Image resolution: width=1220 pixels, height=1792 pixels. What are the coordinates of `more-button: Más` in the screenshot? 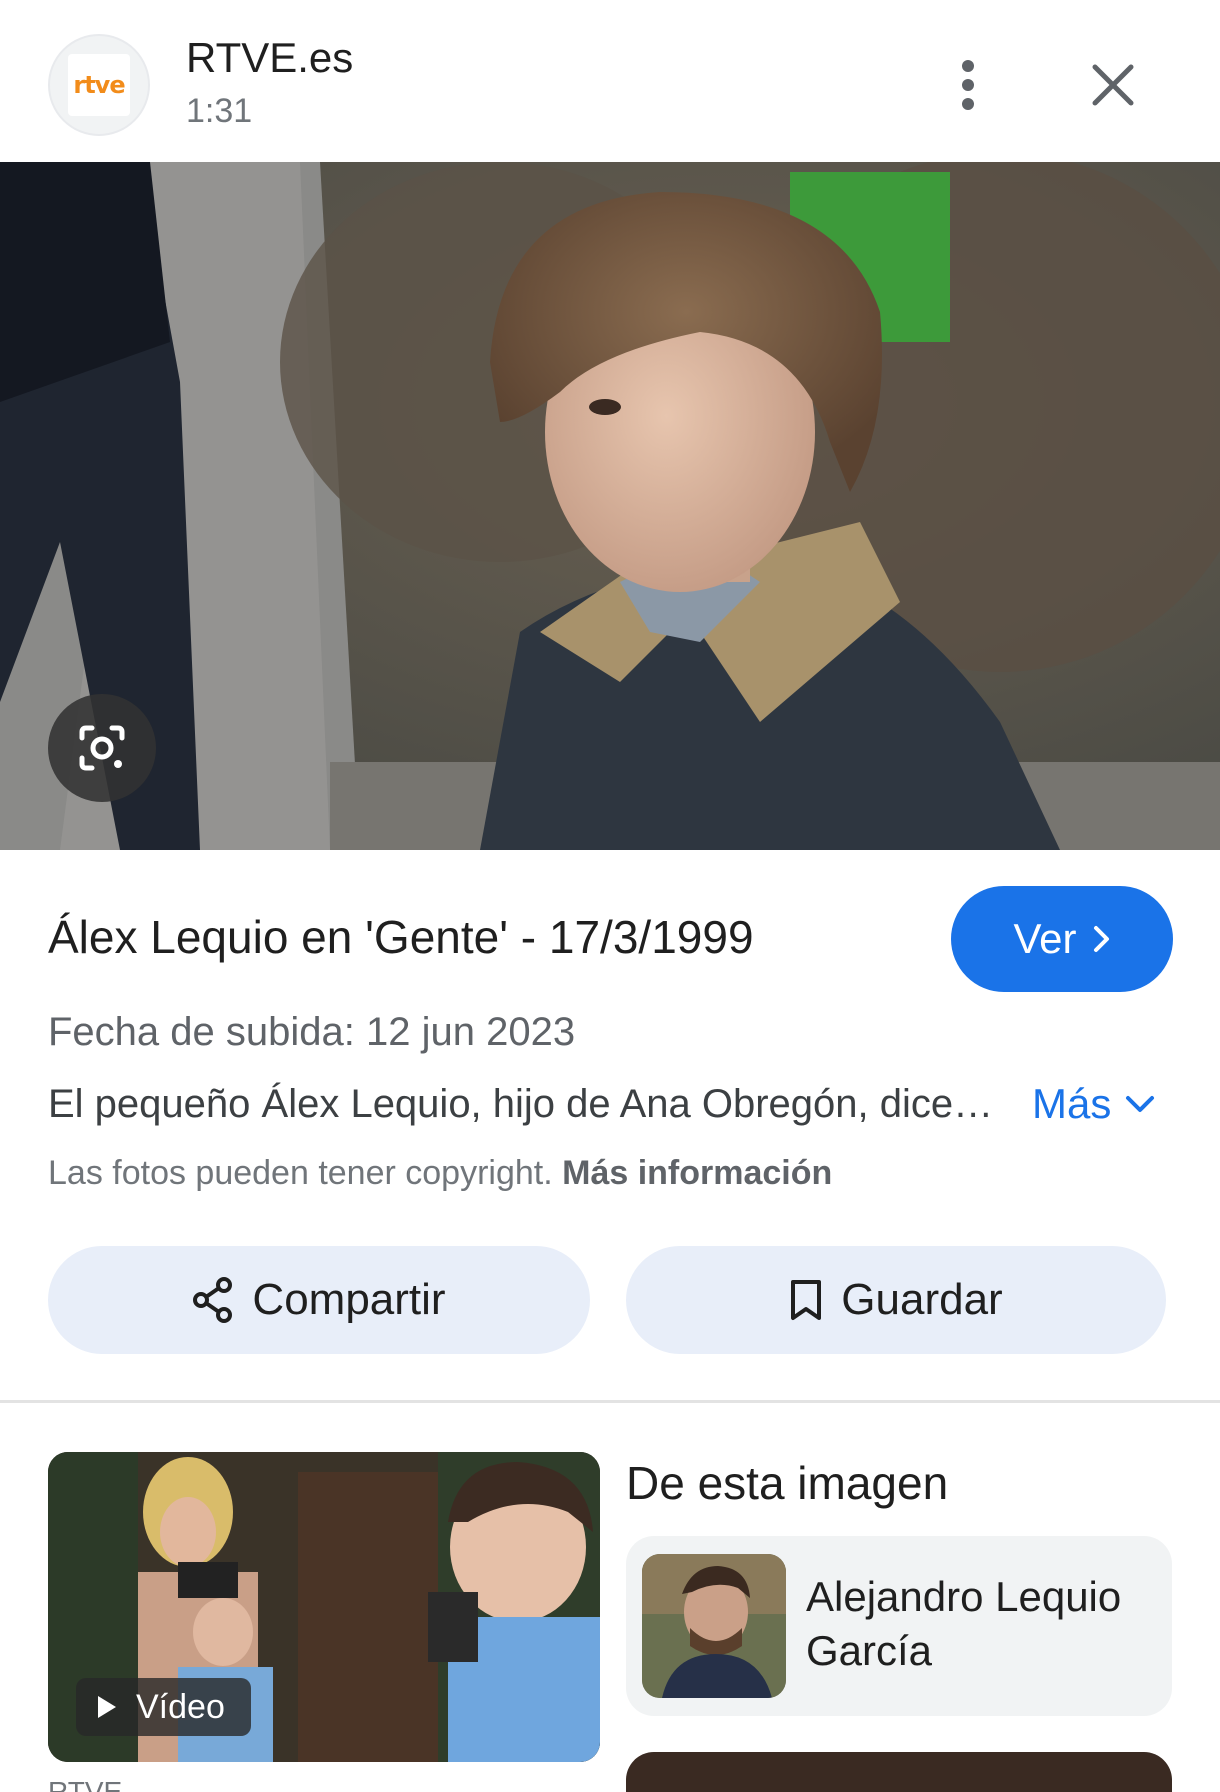 It's located at (1093, 1104).